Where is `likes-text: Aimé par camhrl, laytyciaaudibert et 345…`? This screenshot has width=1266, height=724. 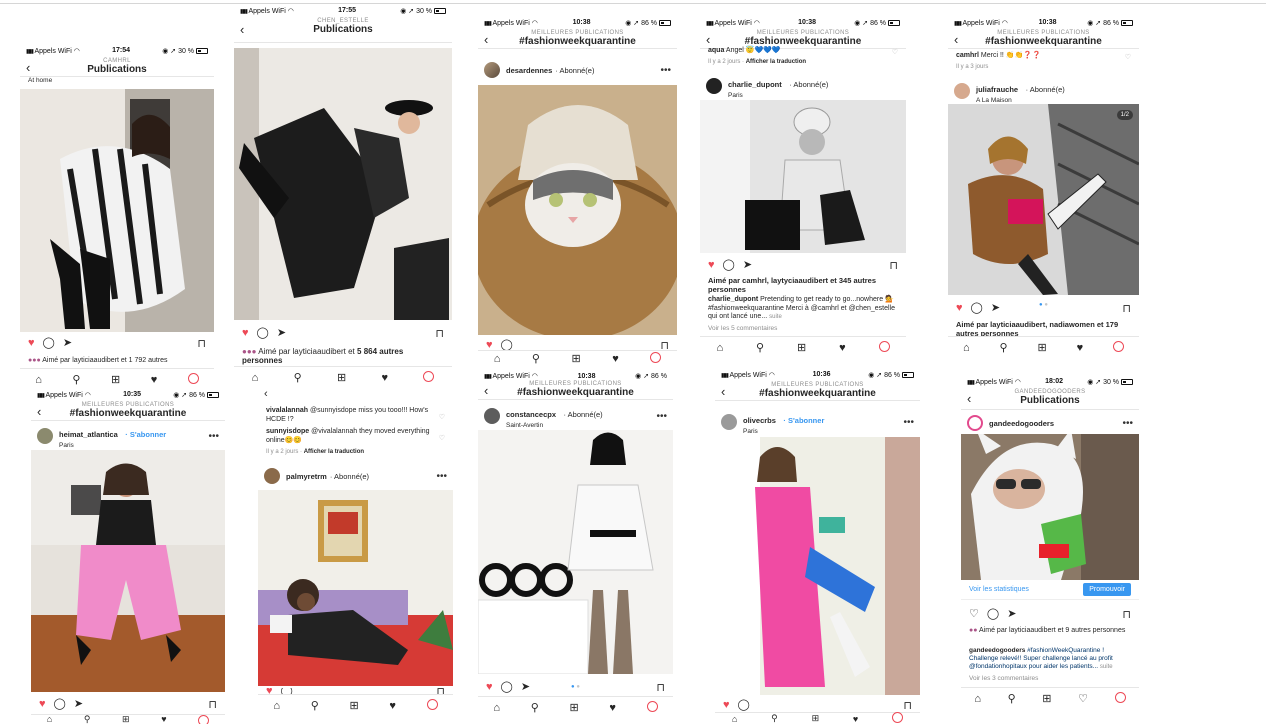
likes-text: Aimé par camhrl, laytyciaaudibert et 345… is located at coordinates (803, 285).